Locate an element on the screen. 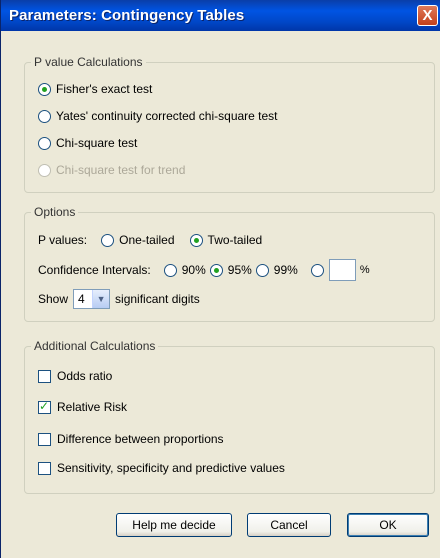 This screenshot has height=558, width=440. radio-chisquare-trend: Chi-square test for trend is located at coordinates (111, 170).